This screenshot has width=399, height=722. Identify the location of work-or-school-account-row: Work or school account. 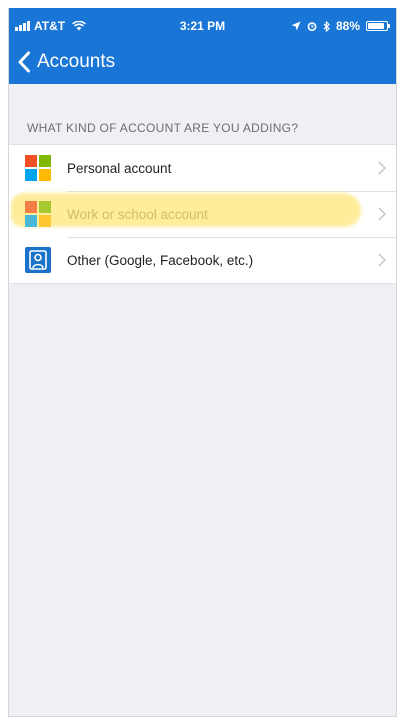
(202, 214).